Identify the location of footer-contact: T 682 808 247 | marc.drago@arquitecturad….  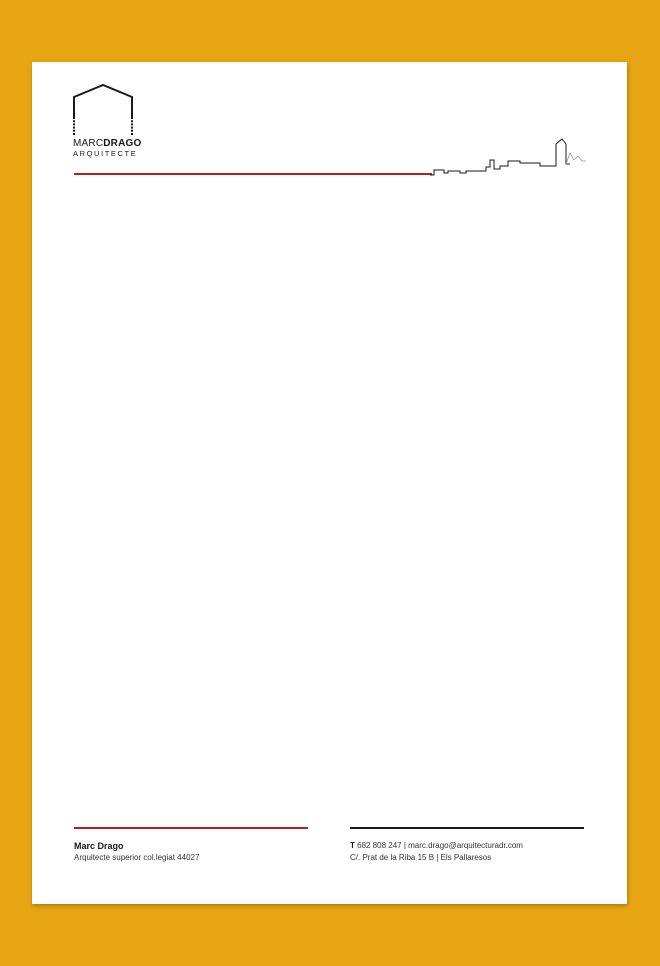
(436, 845).